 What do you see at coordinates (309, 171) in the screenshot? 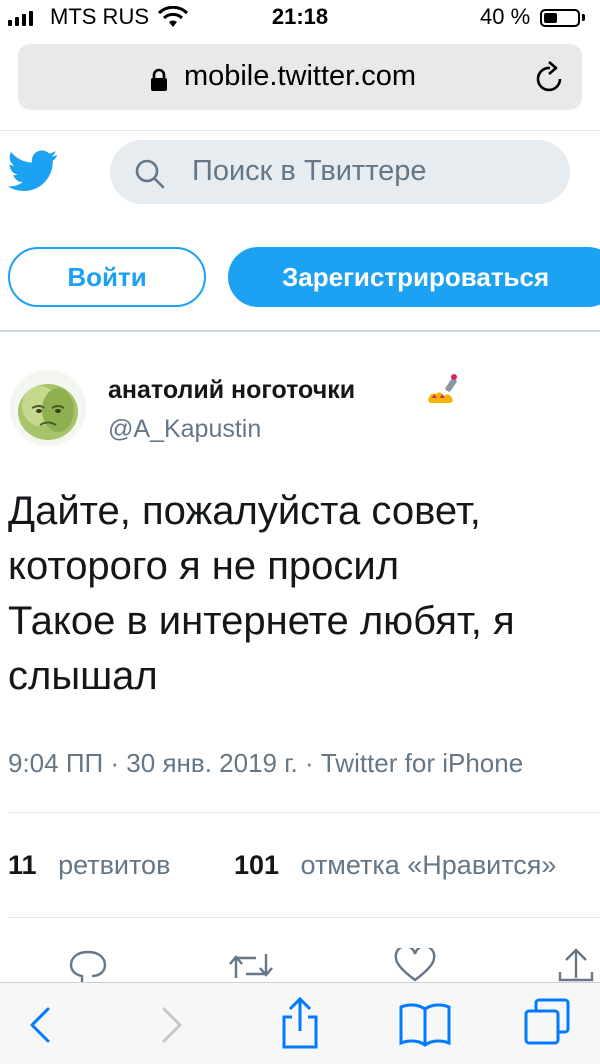
I see `search-input: Поиск в Твиттере` at bounding box center [309, 171].